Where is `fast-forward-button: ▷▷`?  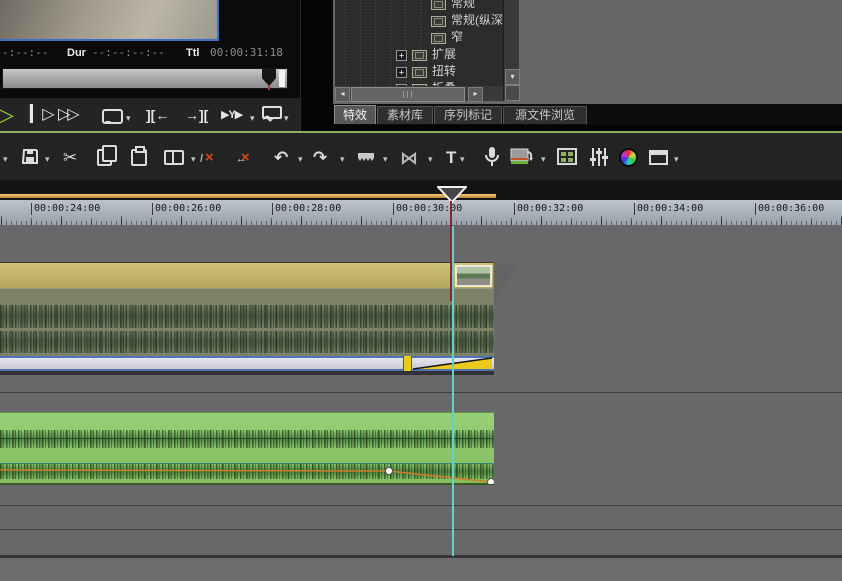
fast-forward-button: ▷▷ is located at coordinates (69, 115).